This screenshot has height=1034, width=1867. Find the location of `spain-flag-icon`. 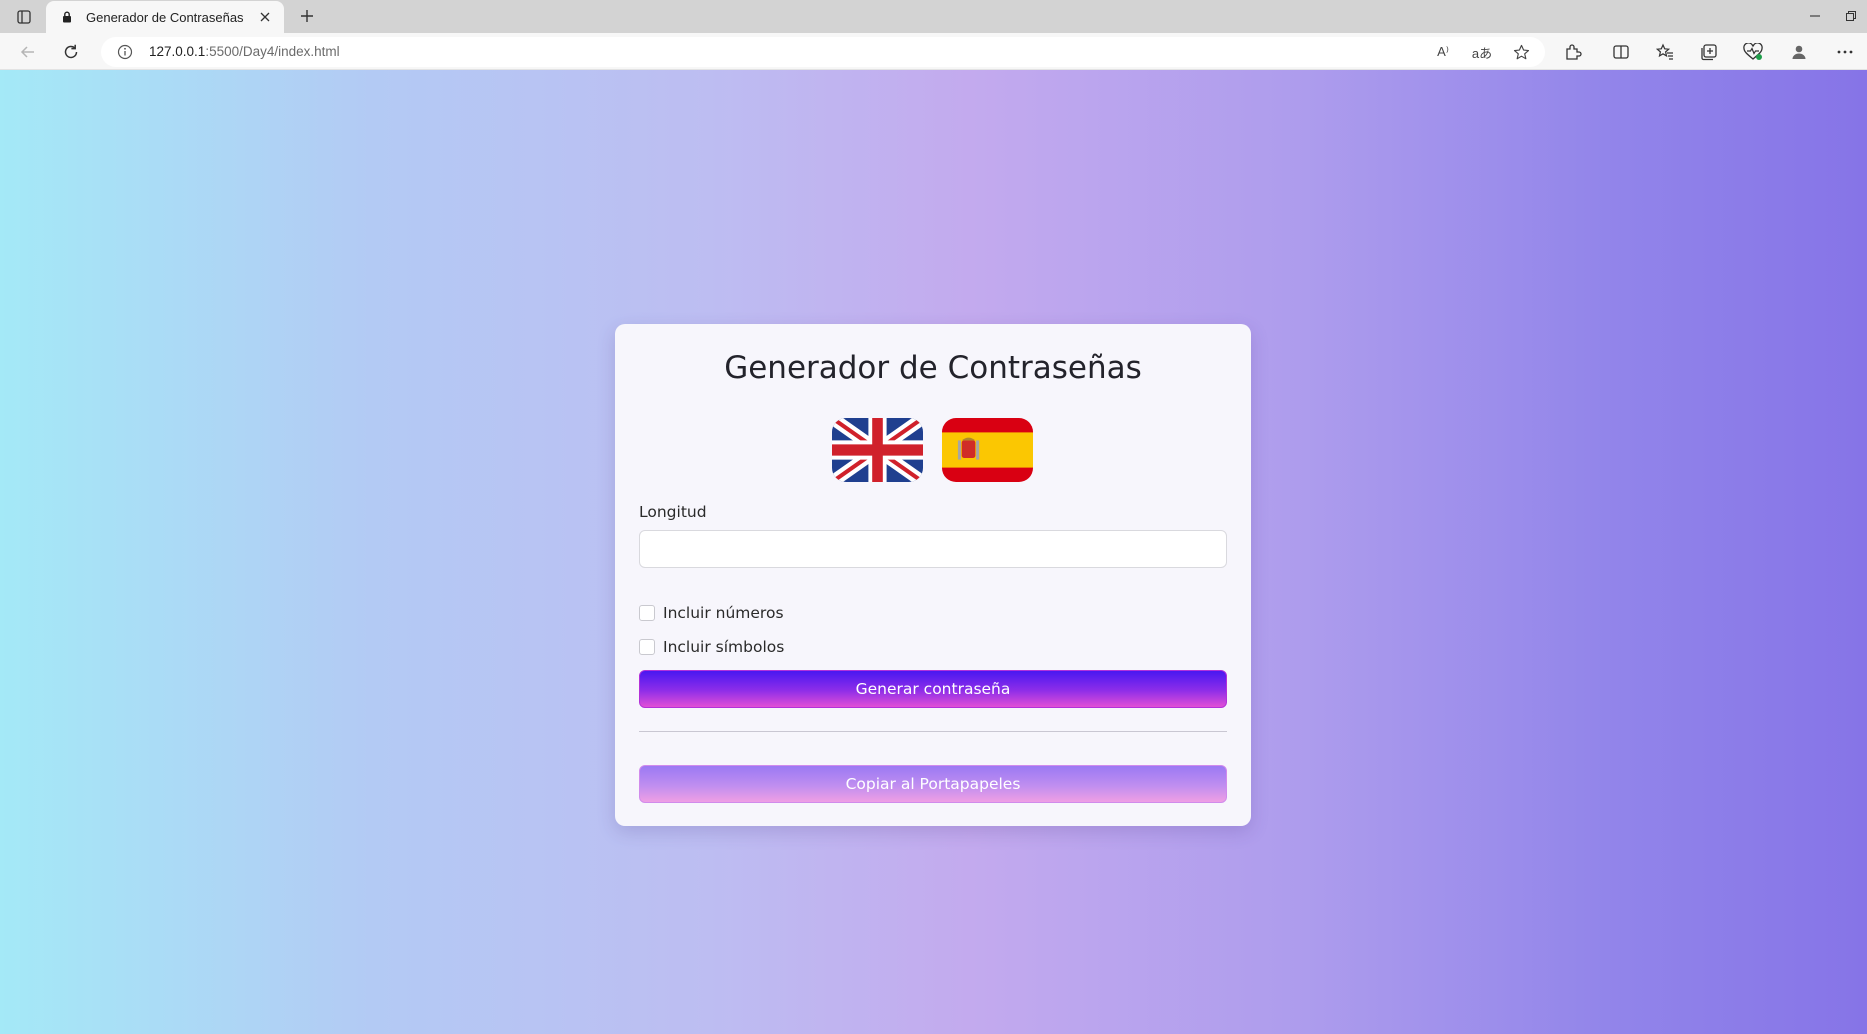

spain-flag-icon is located at coordinates (987, 450).